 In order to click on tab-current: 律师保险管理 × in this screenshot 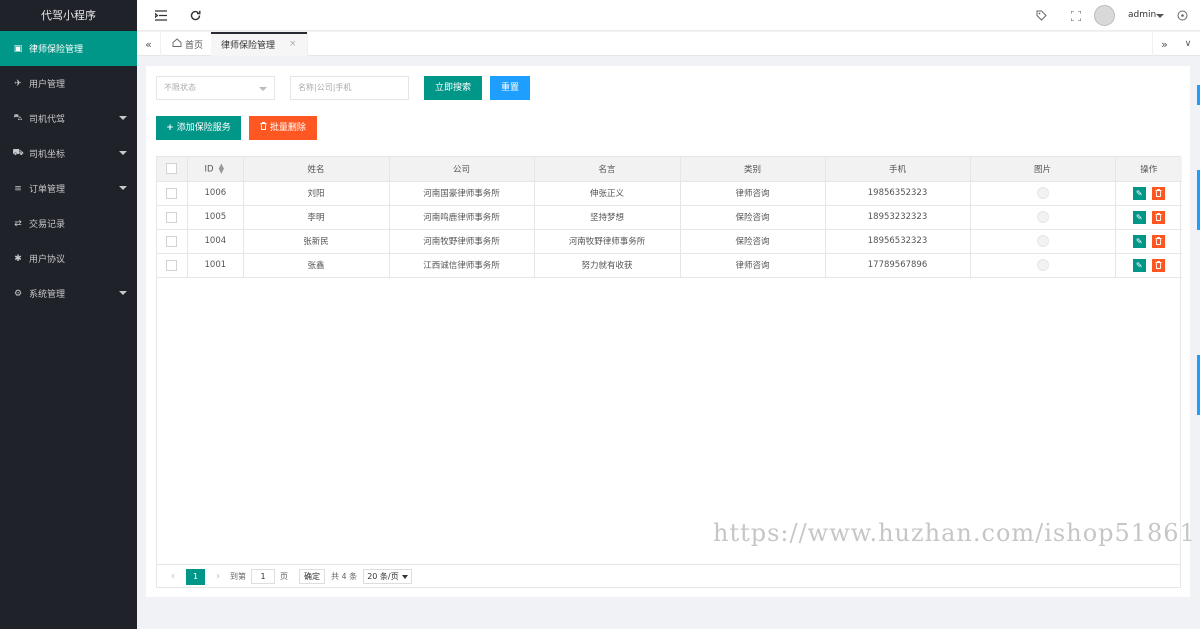, I will do `click(259, 44)`.